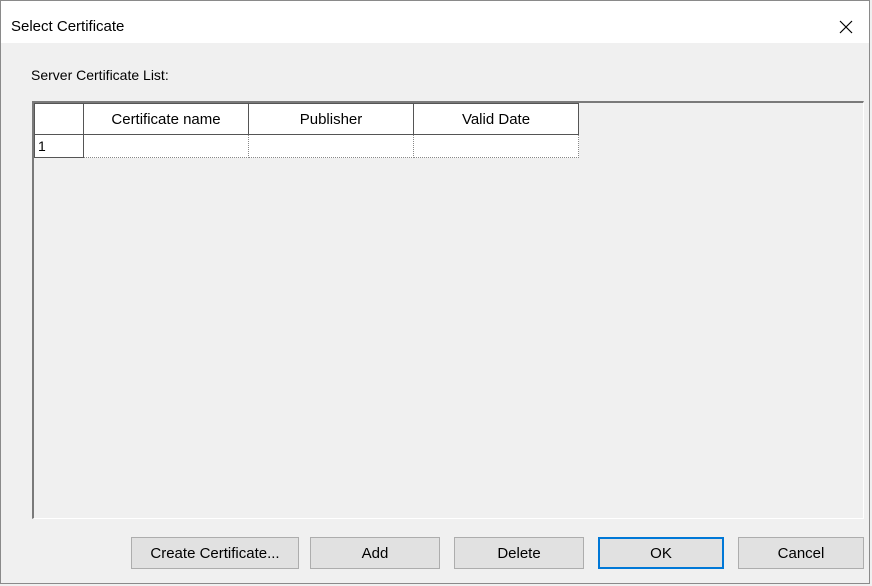  Describe the element at coordinates (100, 75) in the screenshot. I see `server-certificate-list-label: Server Certificate List:` at that location.